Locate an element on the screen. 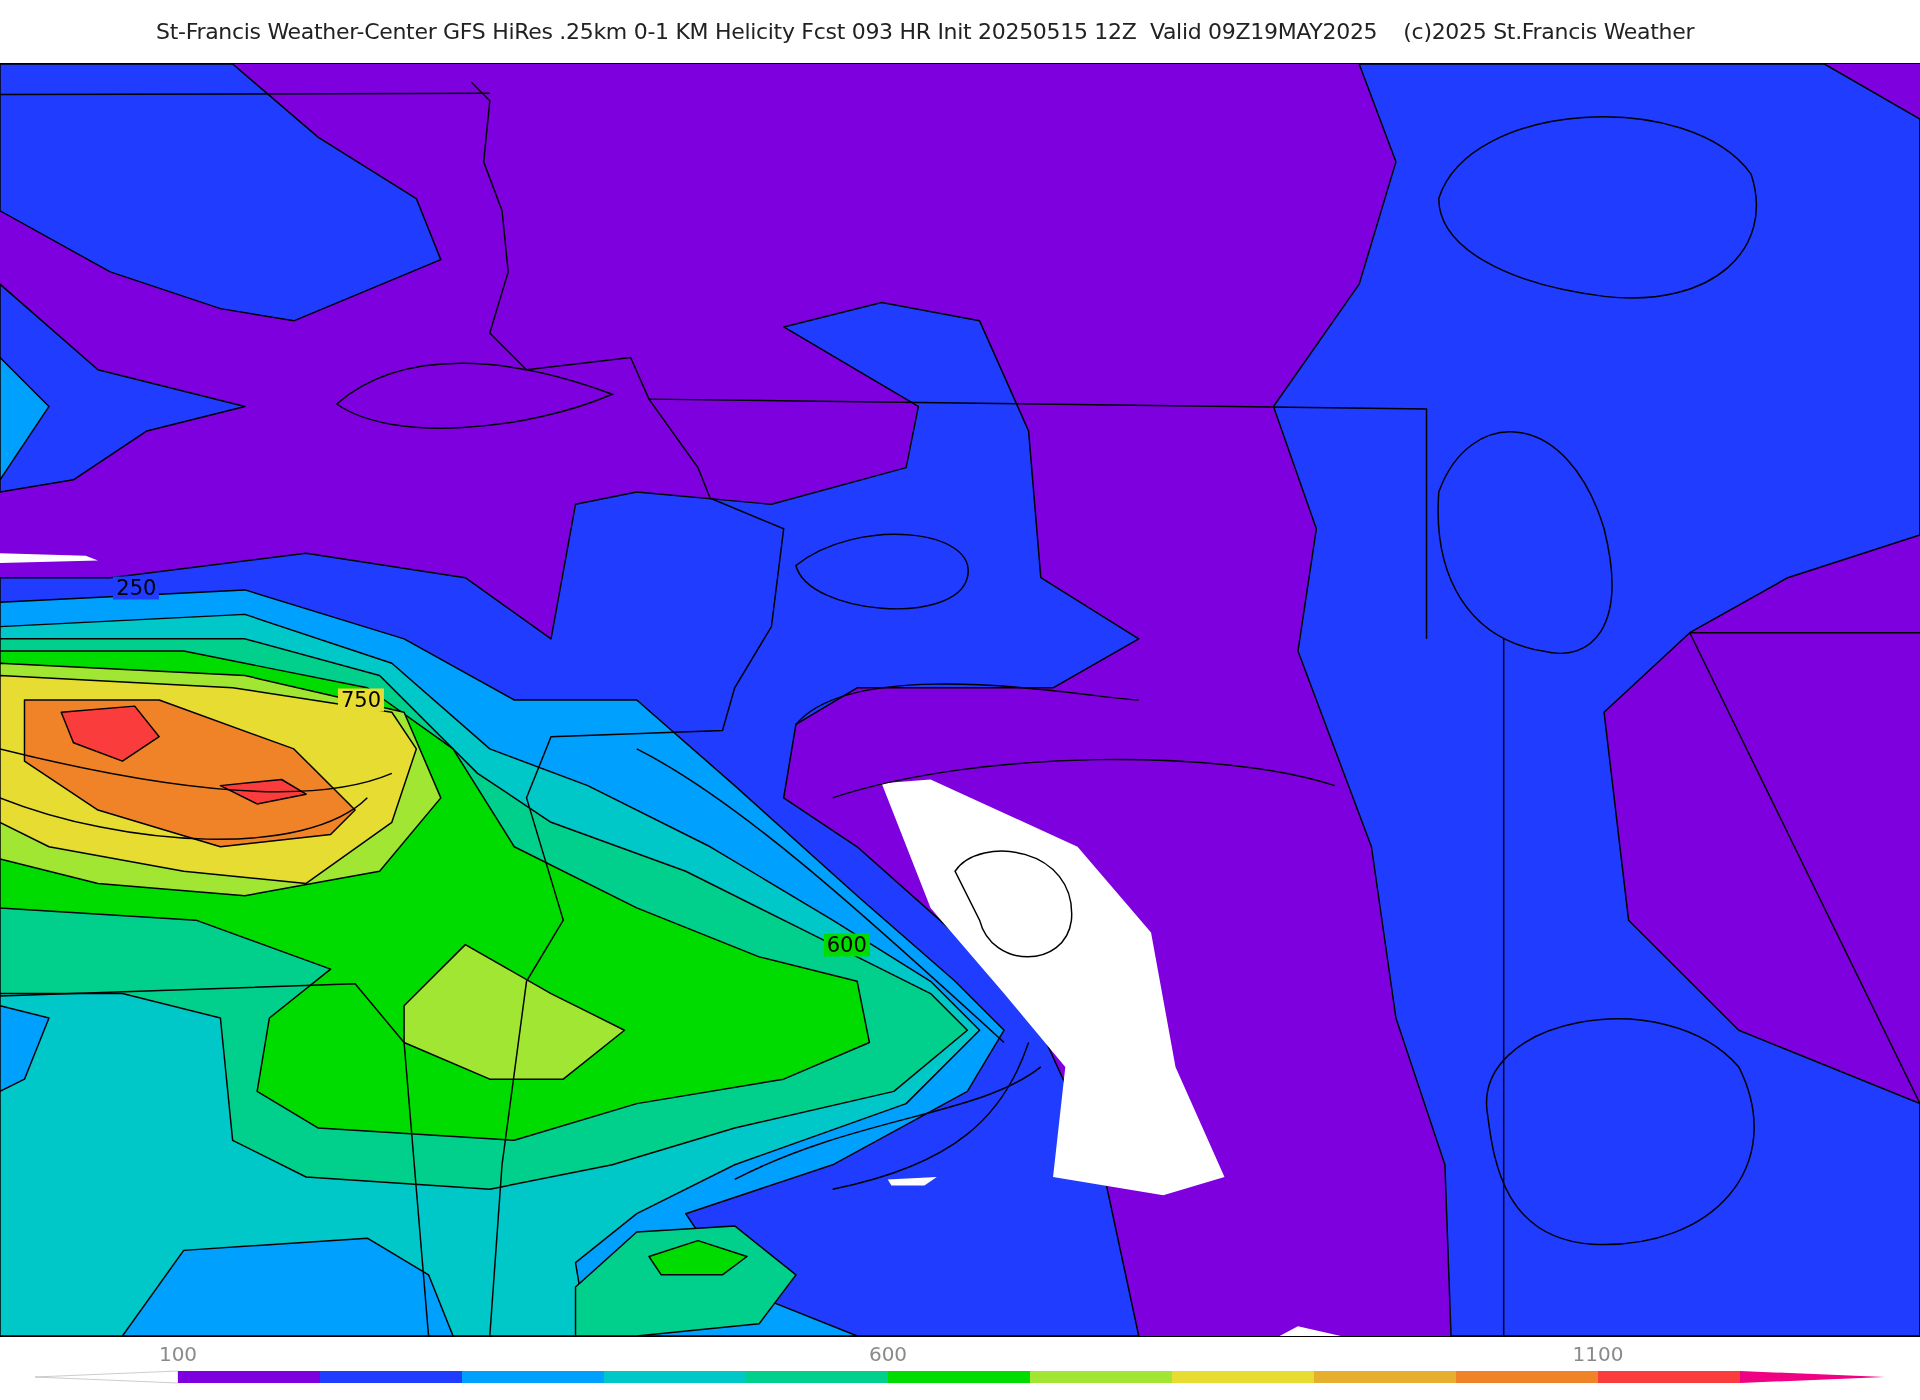 The width and height of the screenshot is (1920, 1400). colorbar-tick-label: 100 is located at coordinates (178, 1354).